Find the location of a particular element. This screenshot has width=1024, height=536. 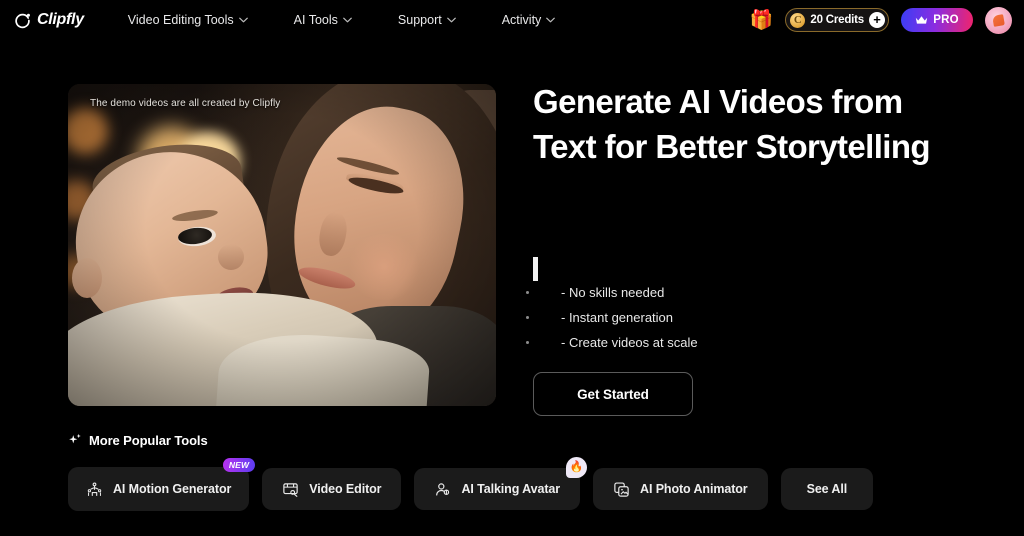

popular-tools-title: More Popular Tools is located at coordinates (148, 440).